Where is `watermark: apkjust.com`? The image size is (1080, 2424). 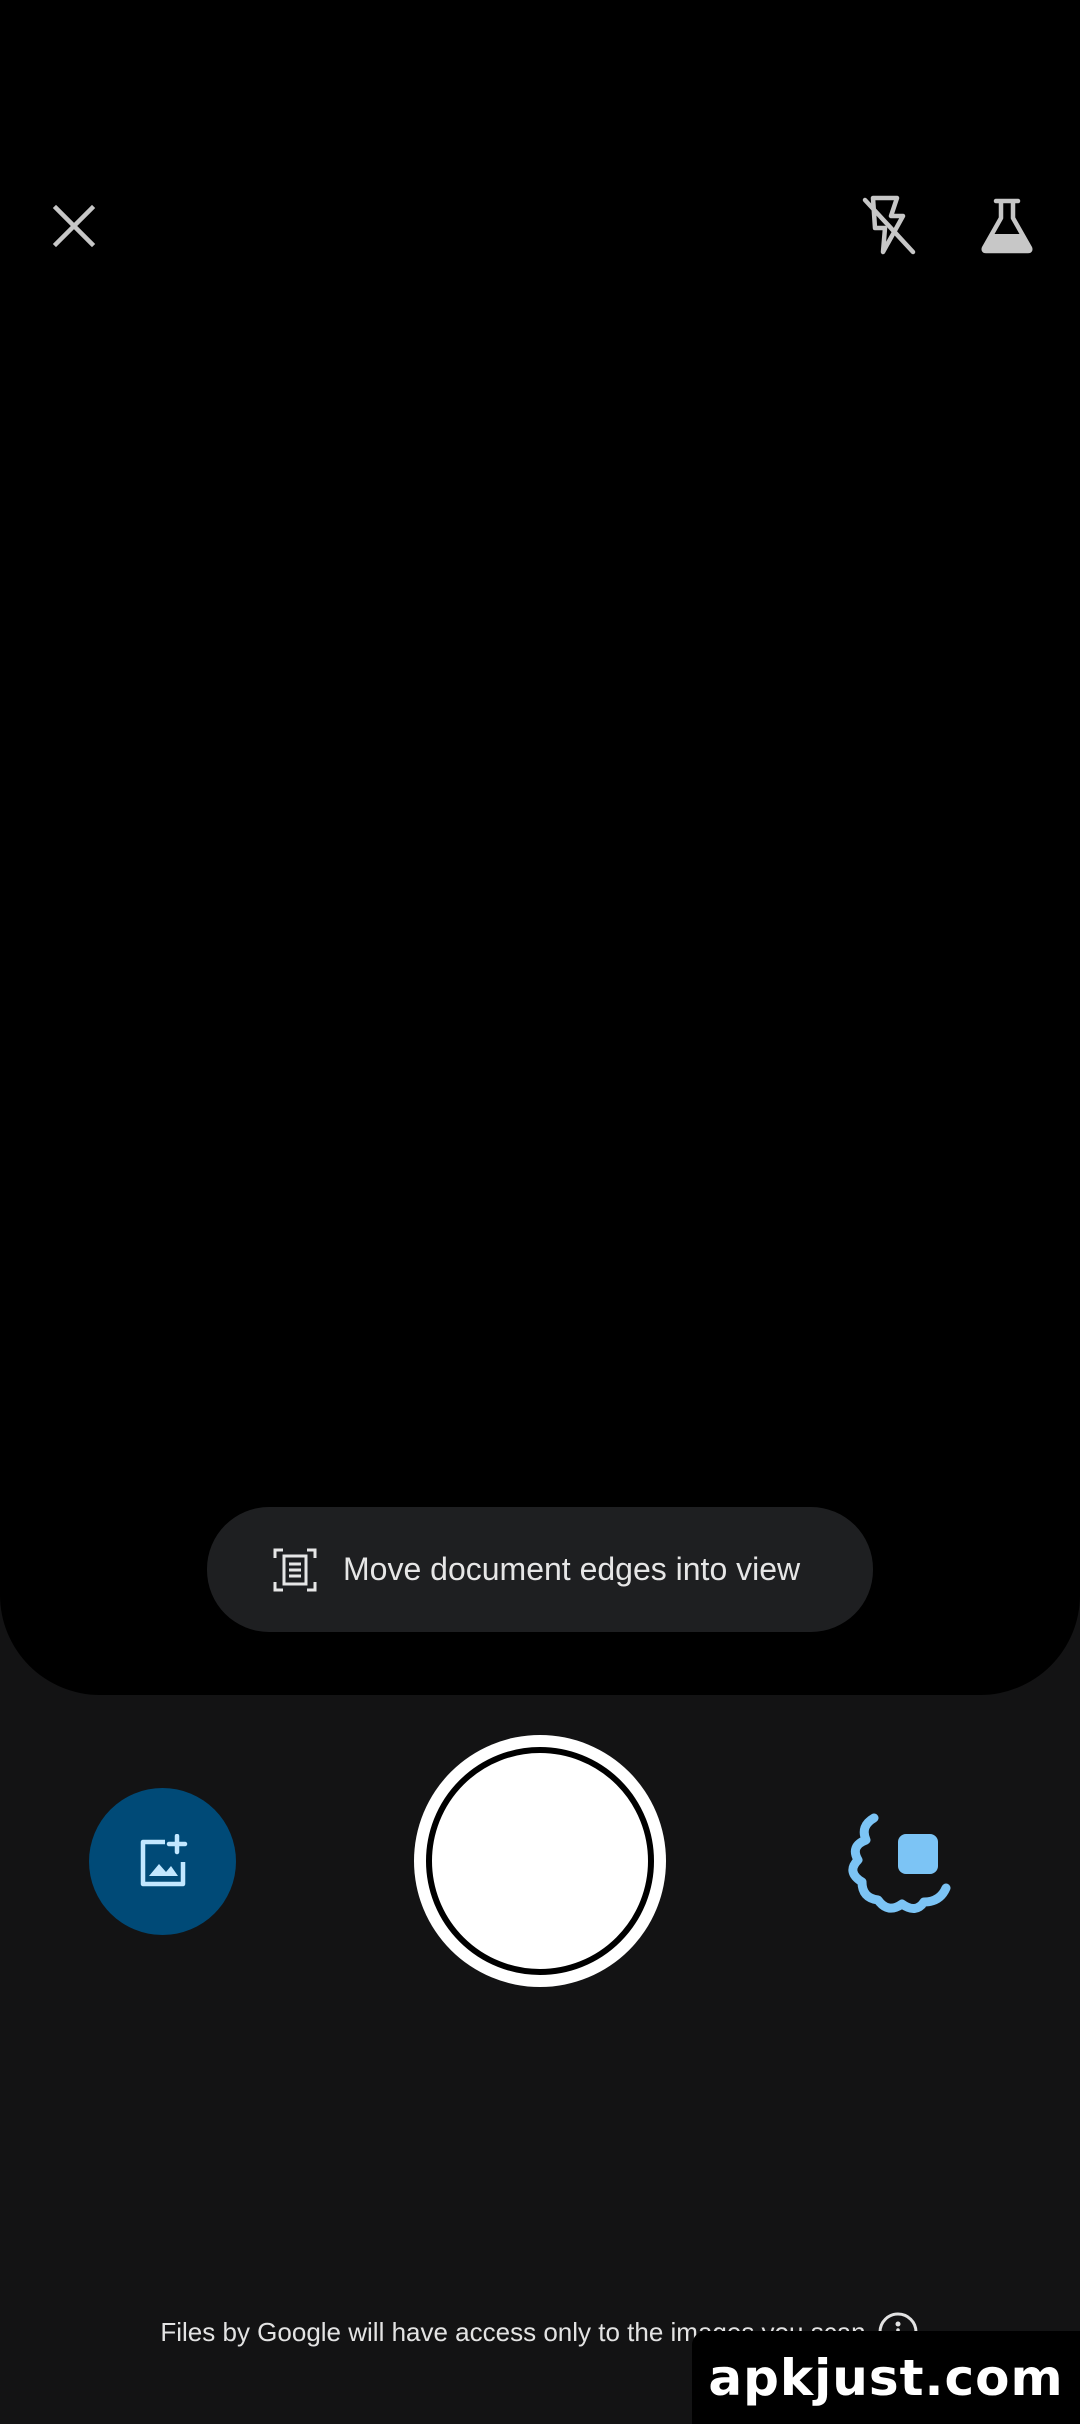 watermark: apkjust.com is located at coordinates (886, 2377).